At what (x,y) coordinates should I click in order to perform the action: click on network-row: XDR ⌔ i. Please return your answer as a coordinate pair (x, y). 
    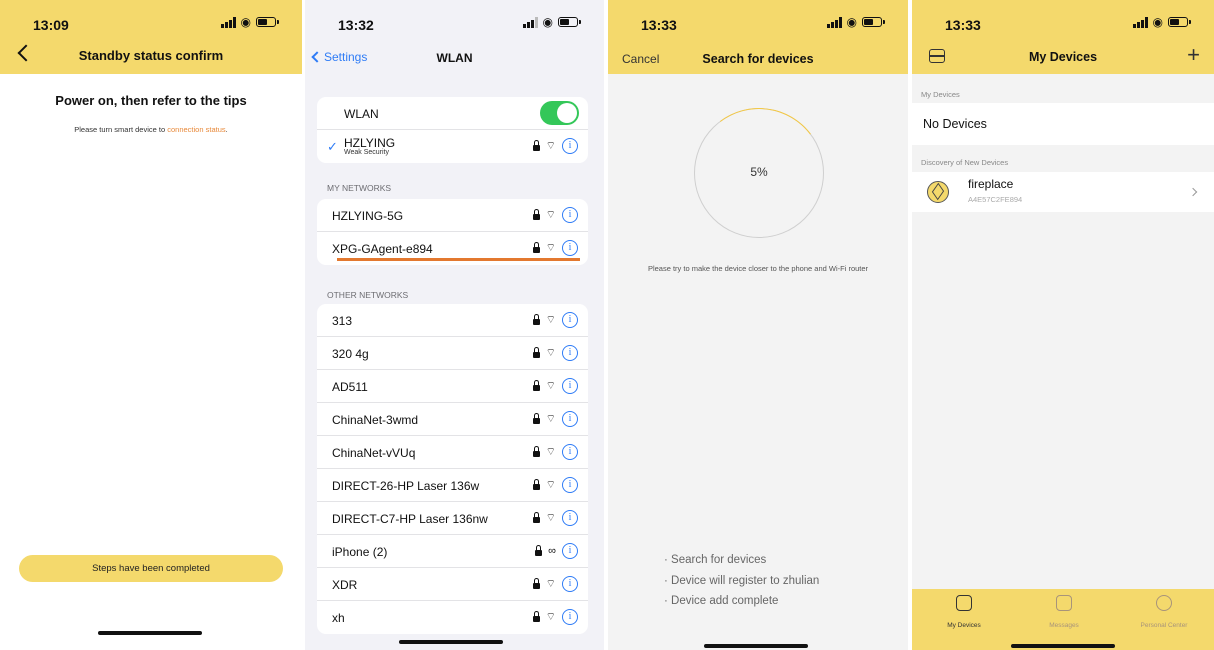
    Looking at the image, I should click on (452, 584).